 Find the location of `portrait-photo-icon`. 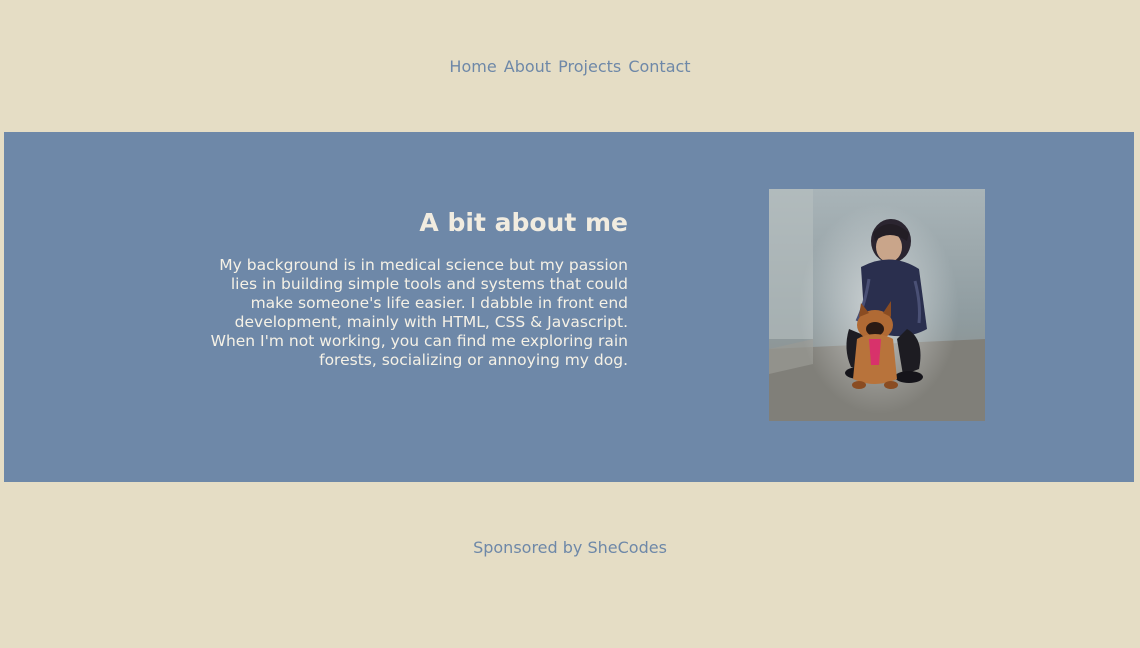

portrait-photo-icon is located at coordinates (877, 305).